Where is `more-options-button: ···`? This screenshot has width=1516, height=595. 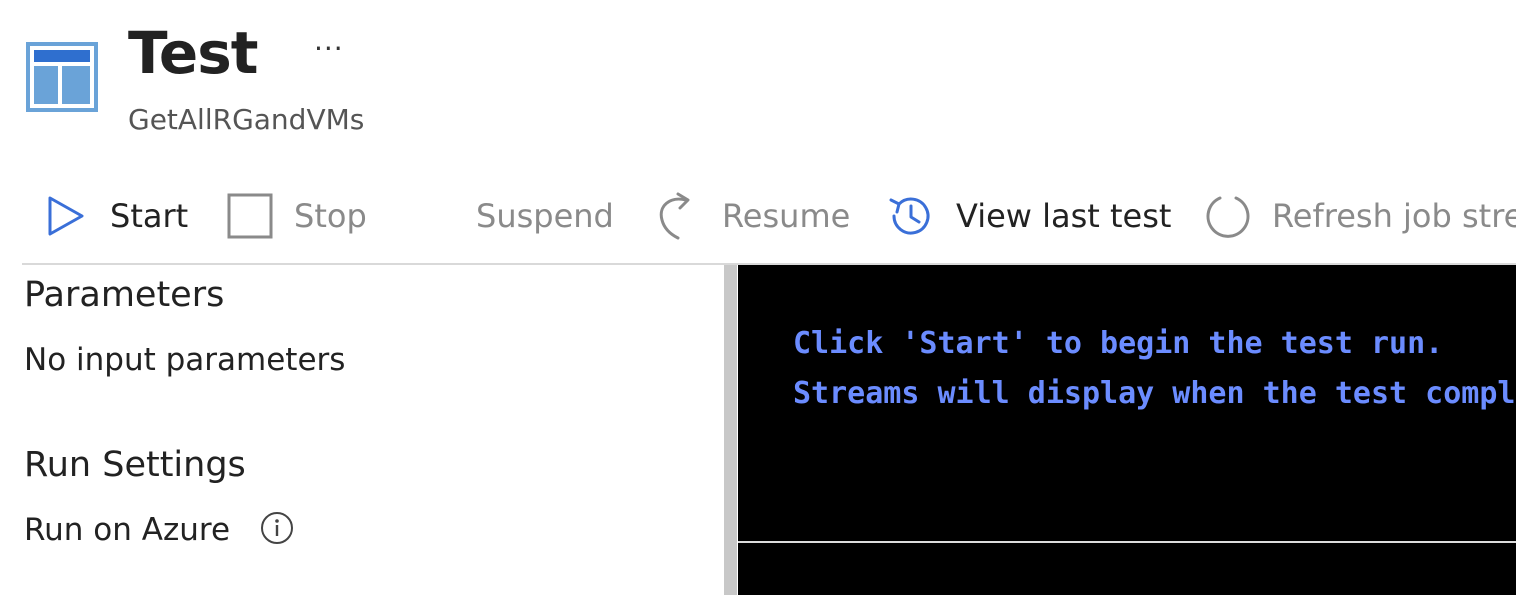
more-options-button: ··· is located at coordinates (329, 49).